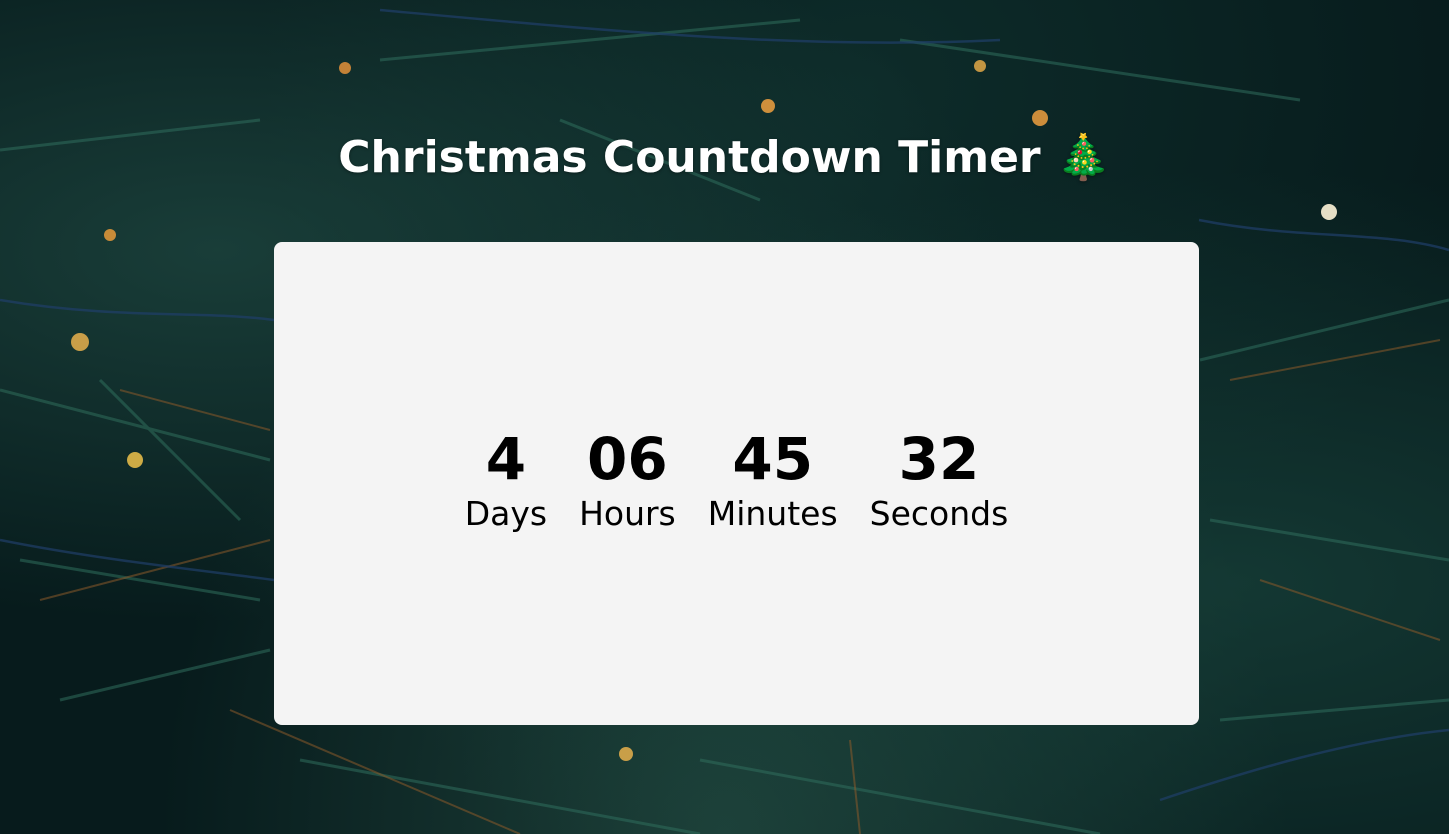 The width and height of the screenshot is (1449, 834). Describe the element at coordinates (772, 513) in the screenshot. I see `minutes-label: Minutes` at that location.